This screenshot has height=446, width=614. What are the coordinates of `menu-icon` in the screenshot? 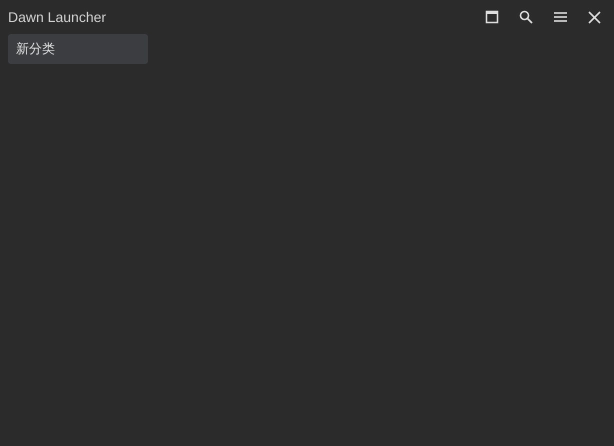 It's located at (560, 17).